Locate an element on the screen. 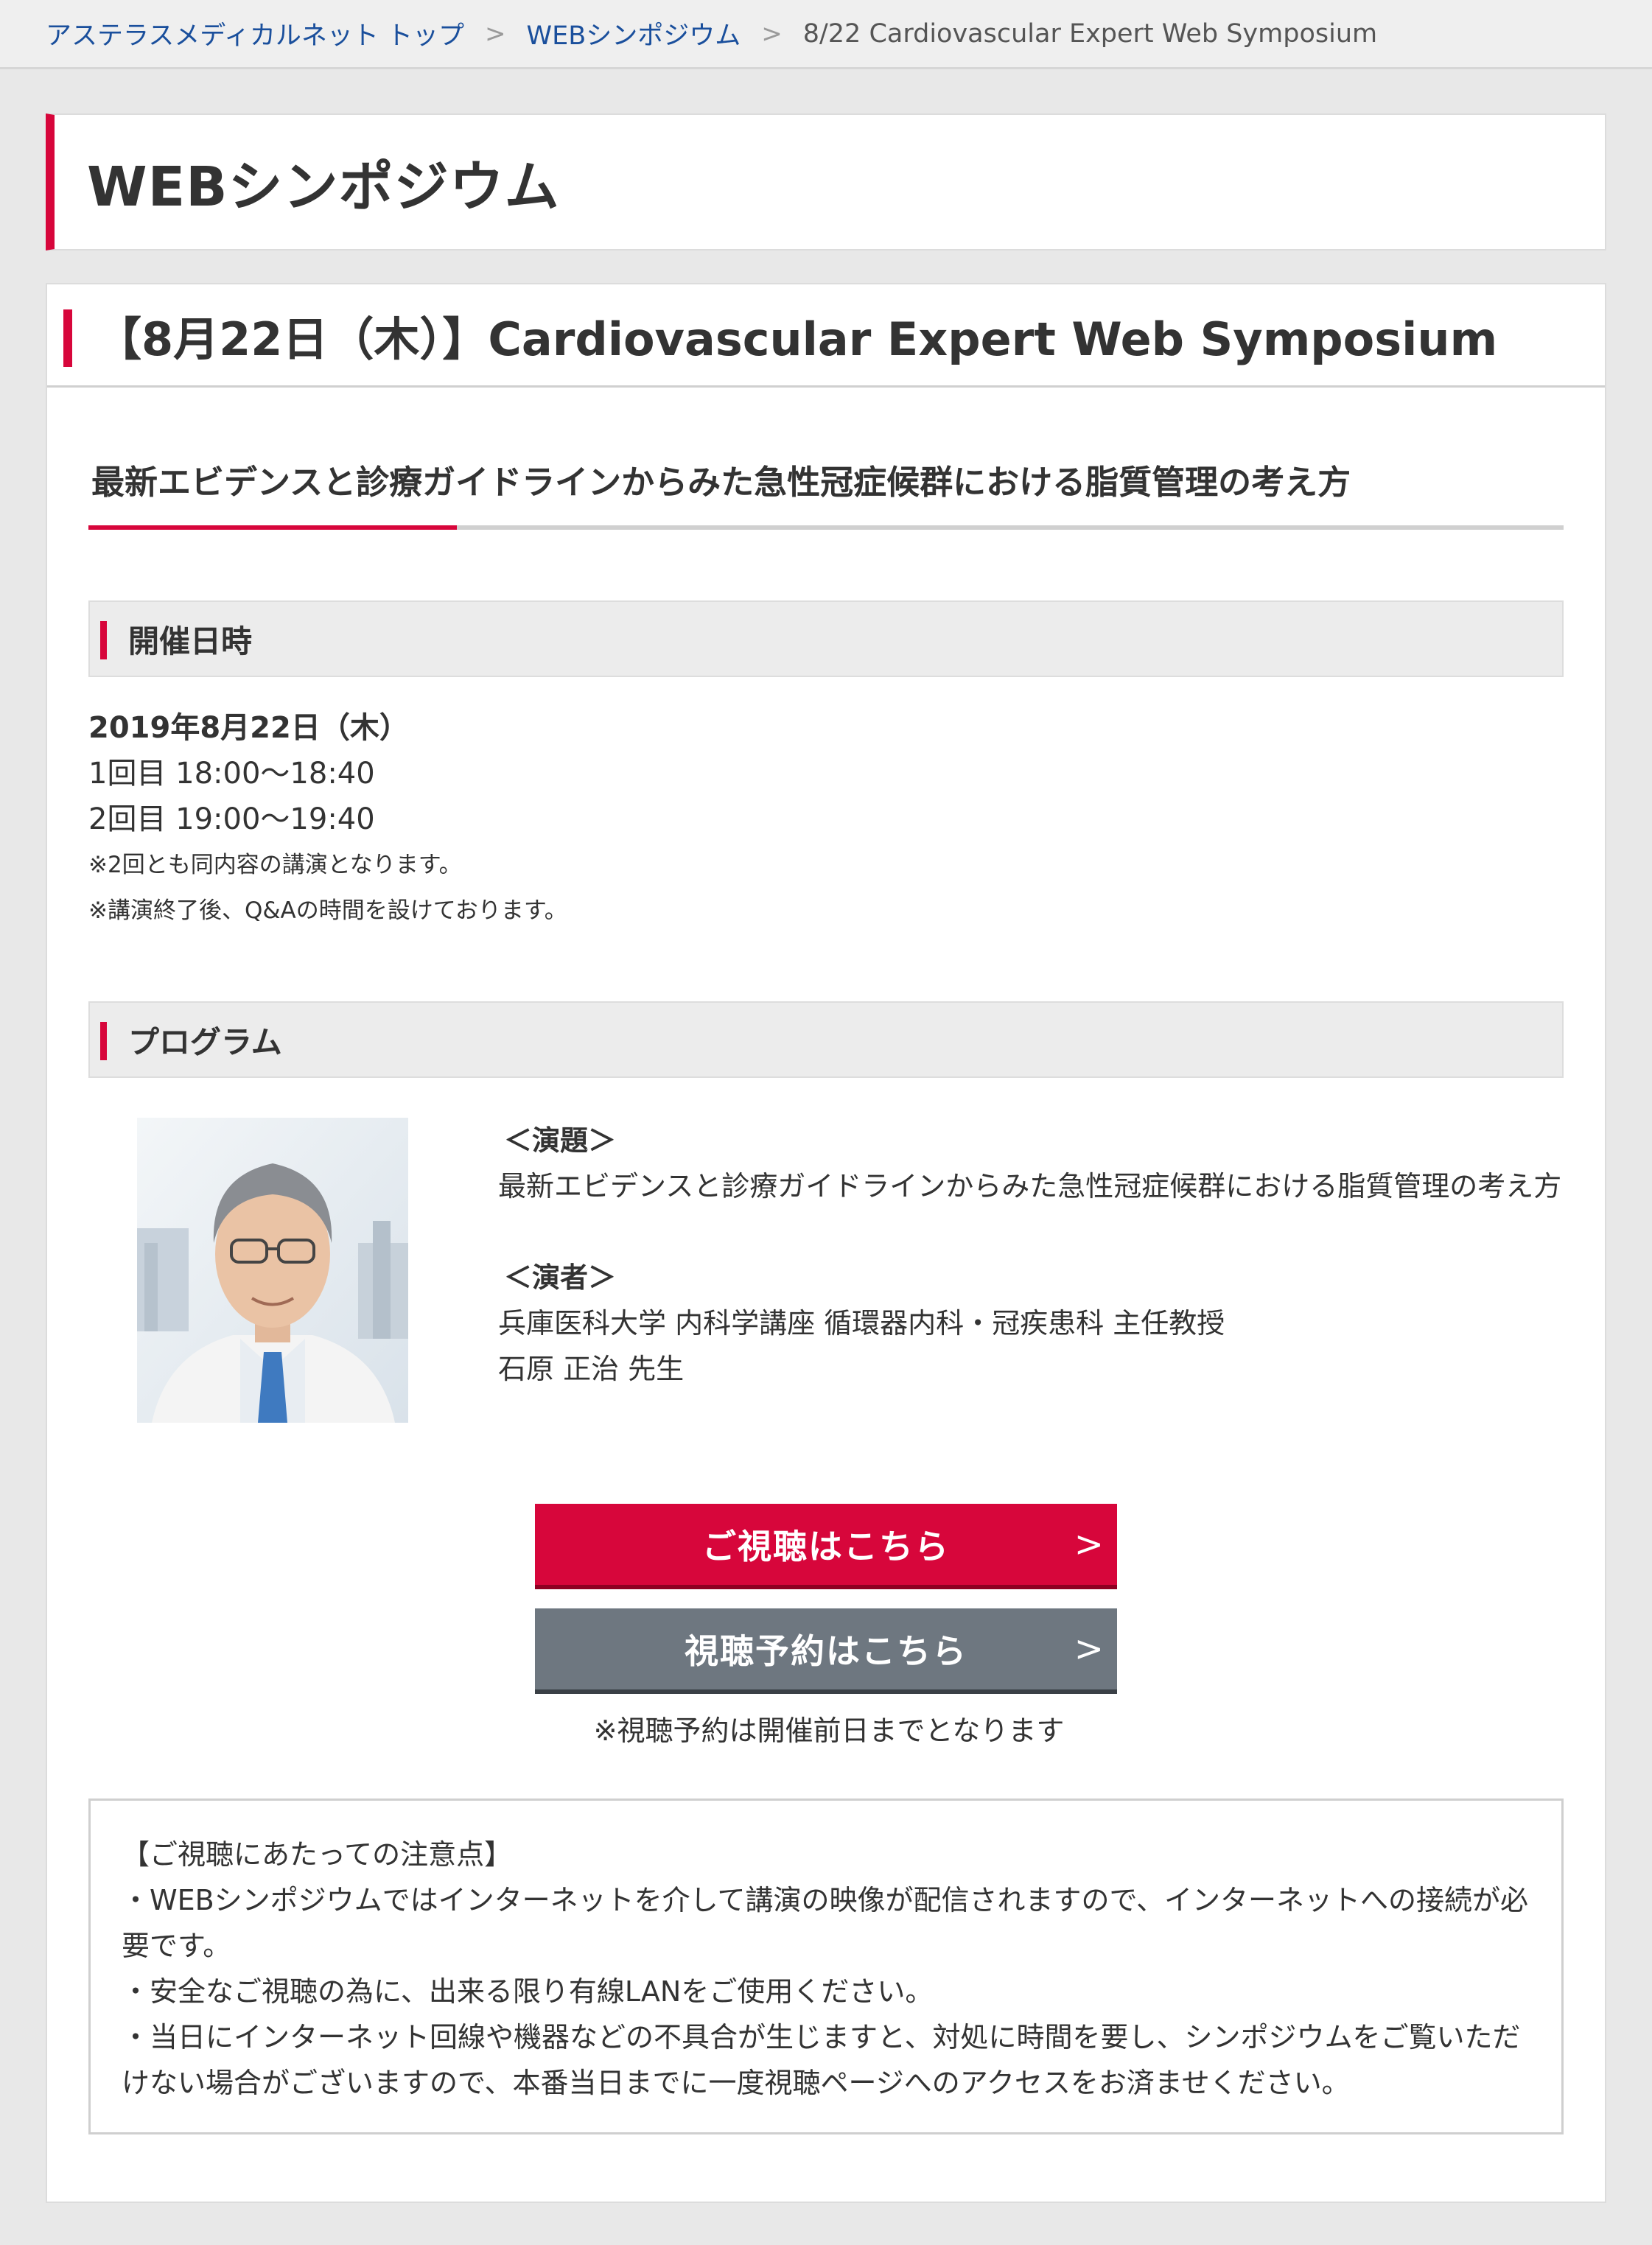  breadcrumb-section-link: WEBシンポジウム is located at coordinates (633, 33).